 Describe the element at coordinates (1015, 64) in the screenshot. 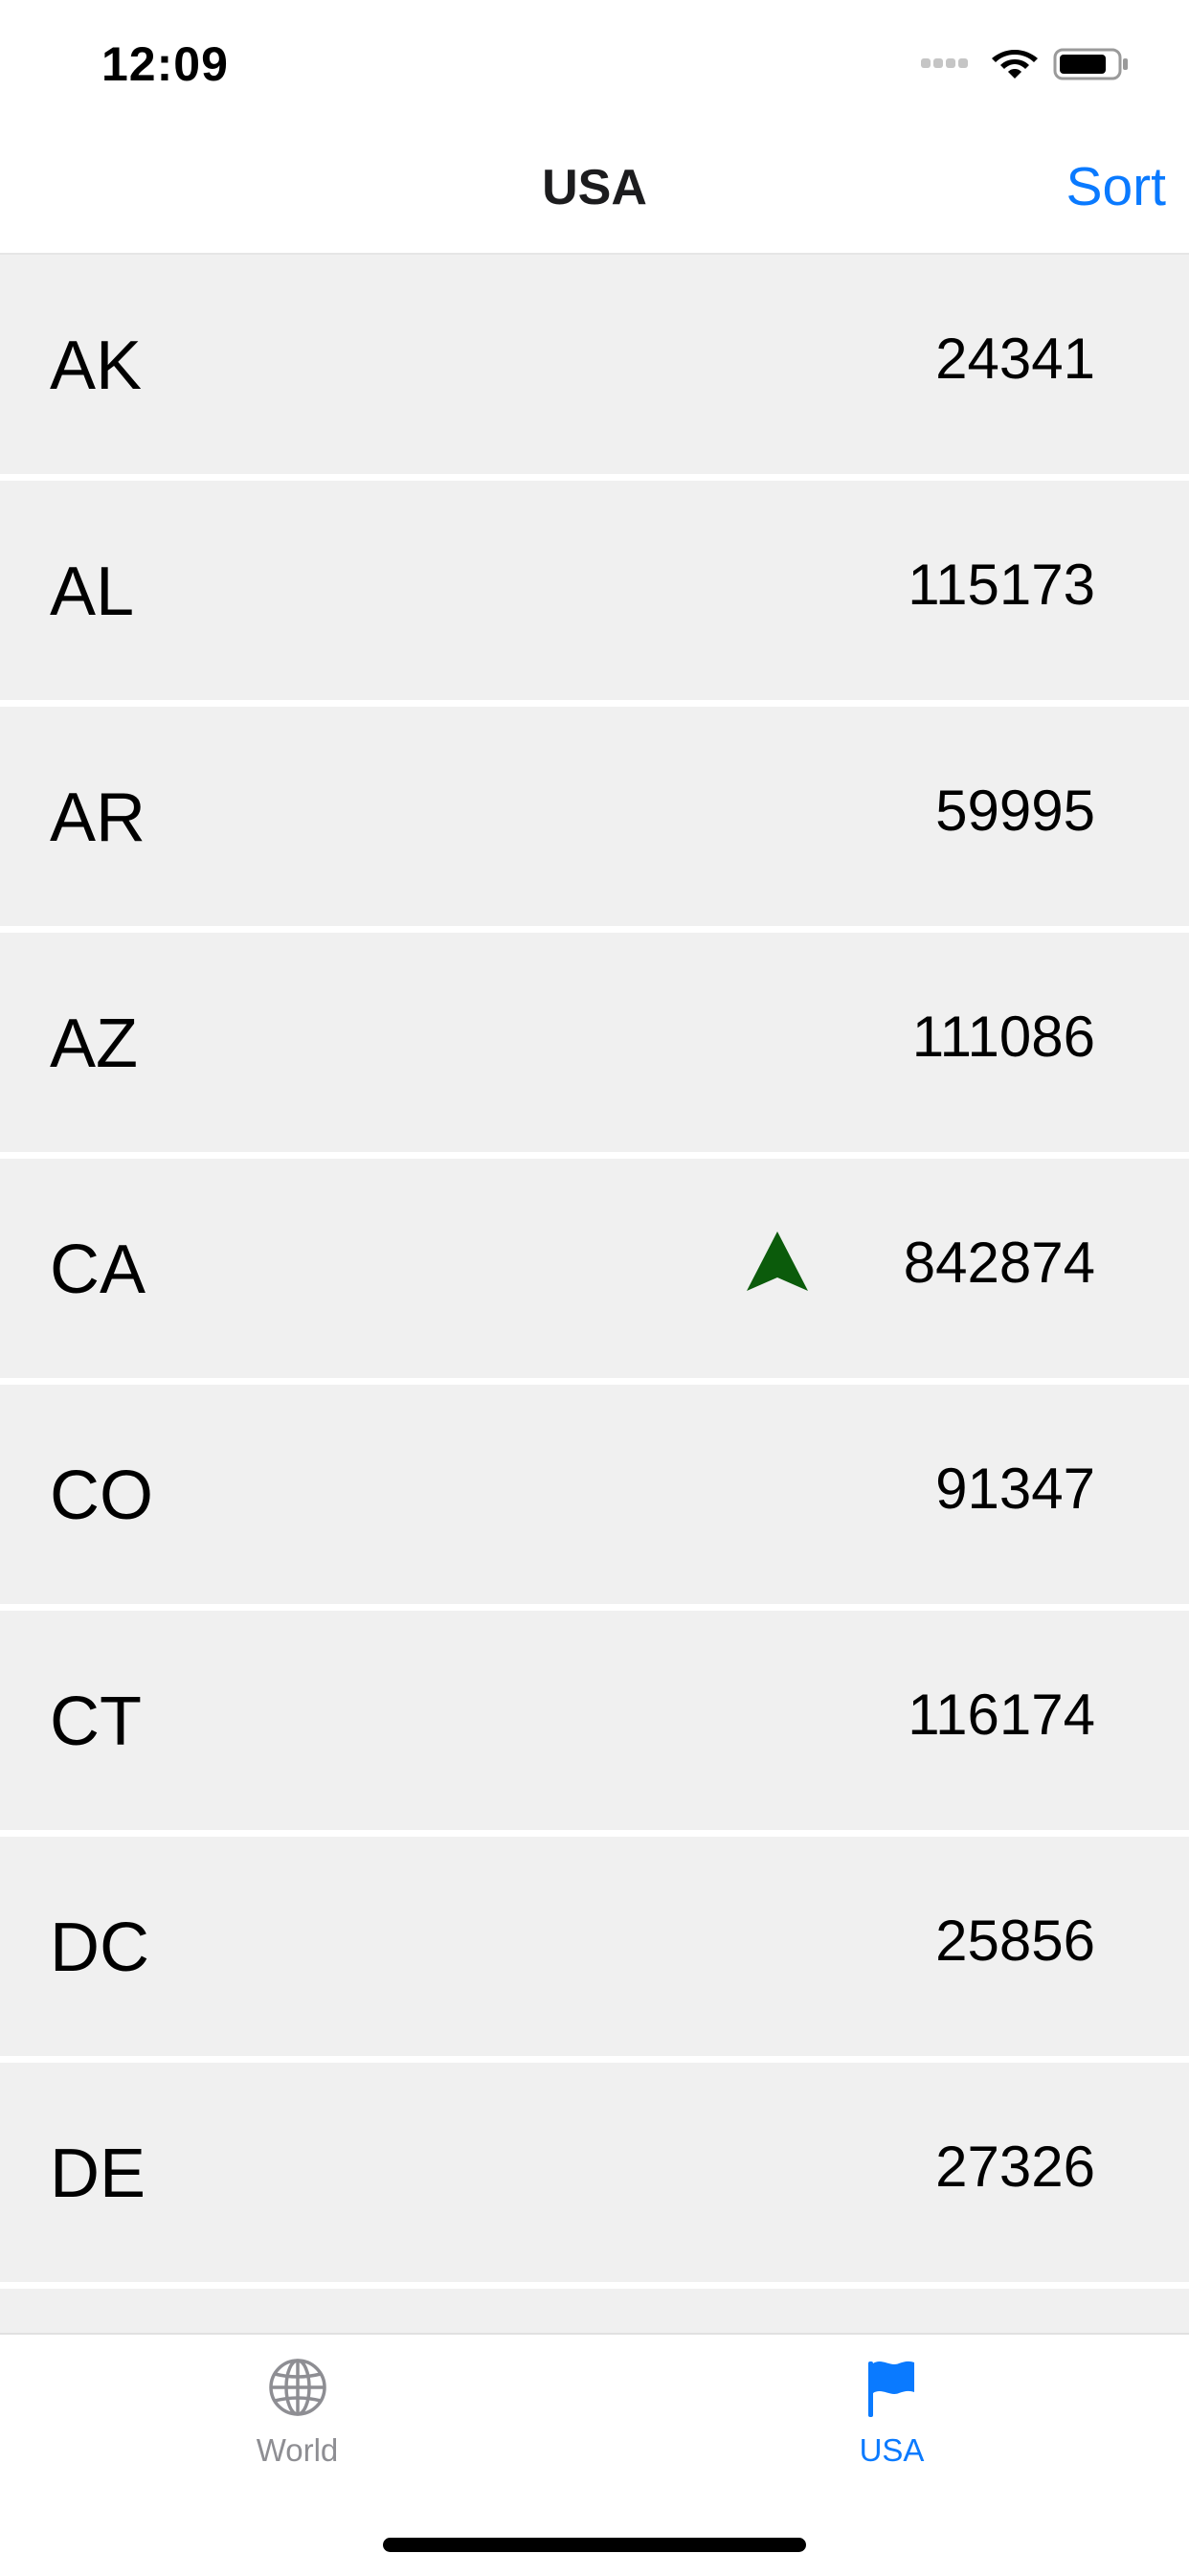

I see `wifi-icon` at that location.